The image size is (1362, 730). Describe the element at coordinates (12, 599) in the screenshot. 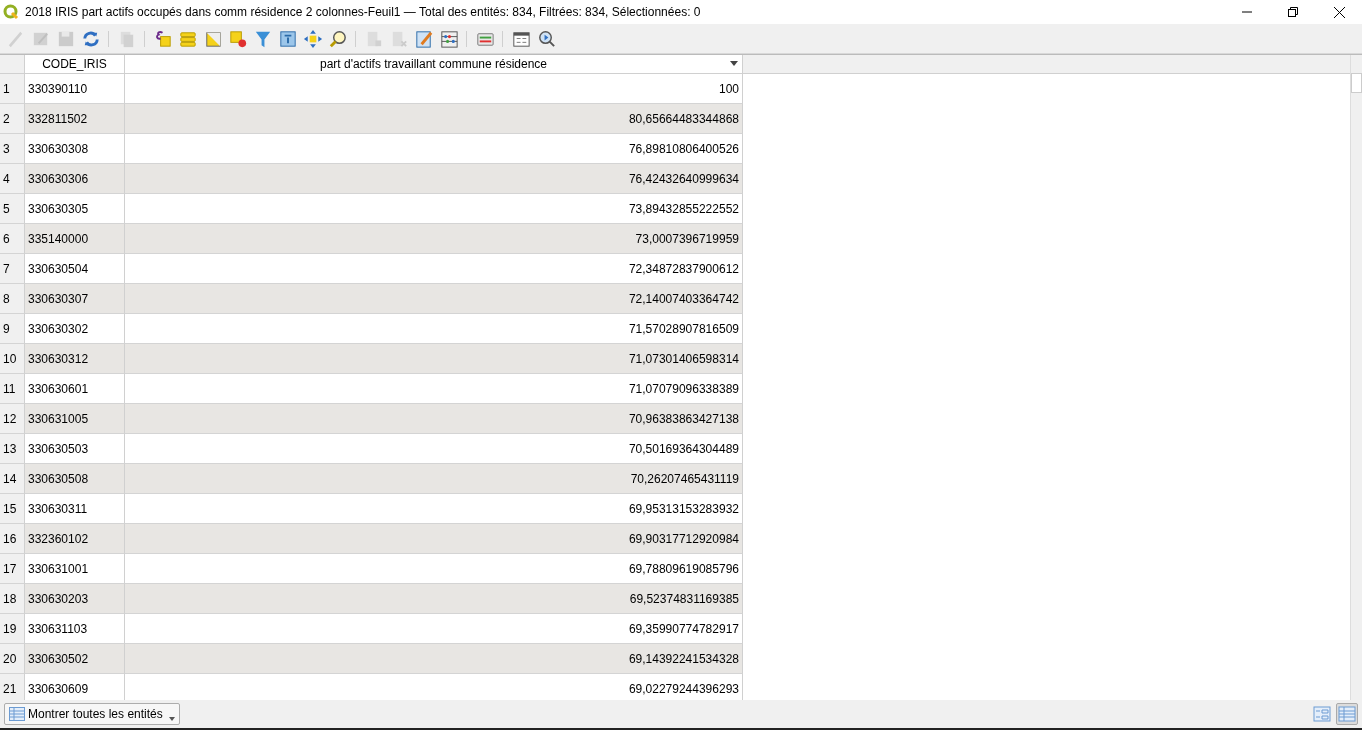

I see `row-number: 18` at that location.